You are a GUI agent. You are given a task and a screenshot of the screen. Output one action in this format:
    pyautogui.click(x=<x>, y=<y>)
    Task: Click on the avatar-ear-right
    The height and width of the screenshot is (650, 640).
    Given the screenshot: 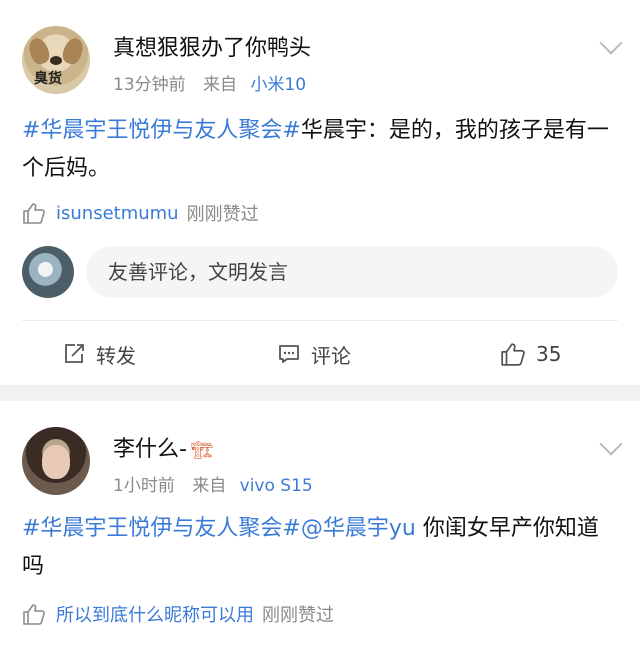 What is the action you would take?
    pyautogui.click(x=73, y=51)
    